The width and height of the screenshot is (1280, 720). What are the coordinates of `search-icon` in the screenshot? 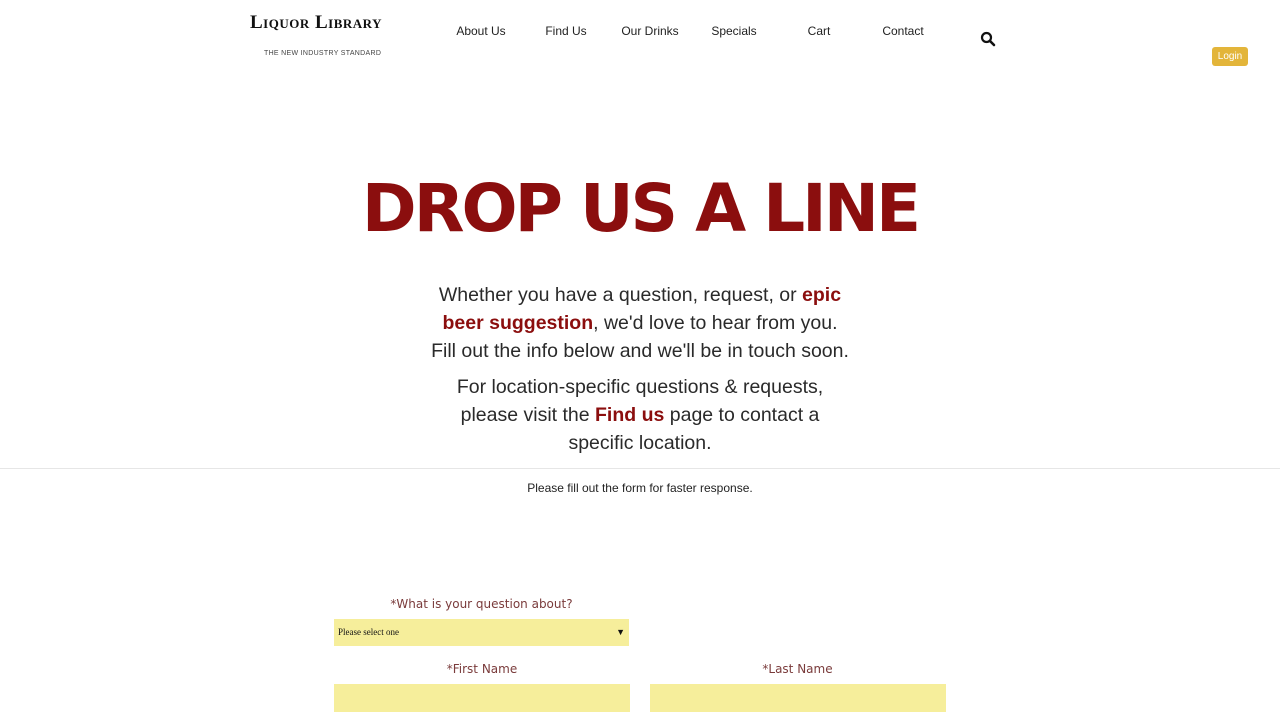 It's located at (988, 39).